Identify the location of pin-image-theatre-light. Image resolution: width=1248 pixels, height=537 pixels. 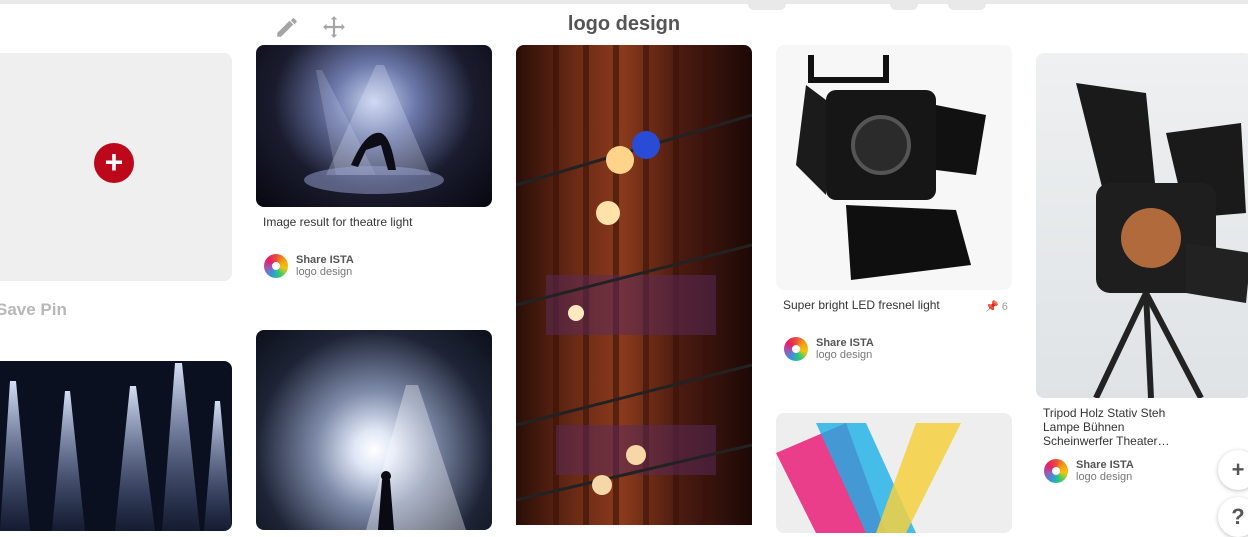
(374, 126).